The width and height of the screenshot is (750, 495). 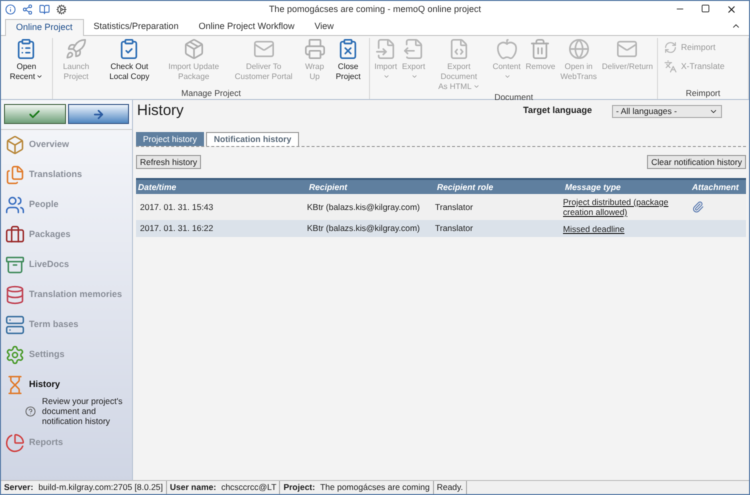 I want to click on documents-icon, so click(x=15, y=175).